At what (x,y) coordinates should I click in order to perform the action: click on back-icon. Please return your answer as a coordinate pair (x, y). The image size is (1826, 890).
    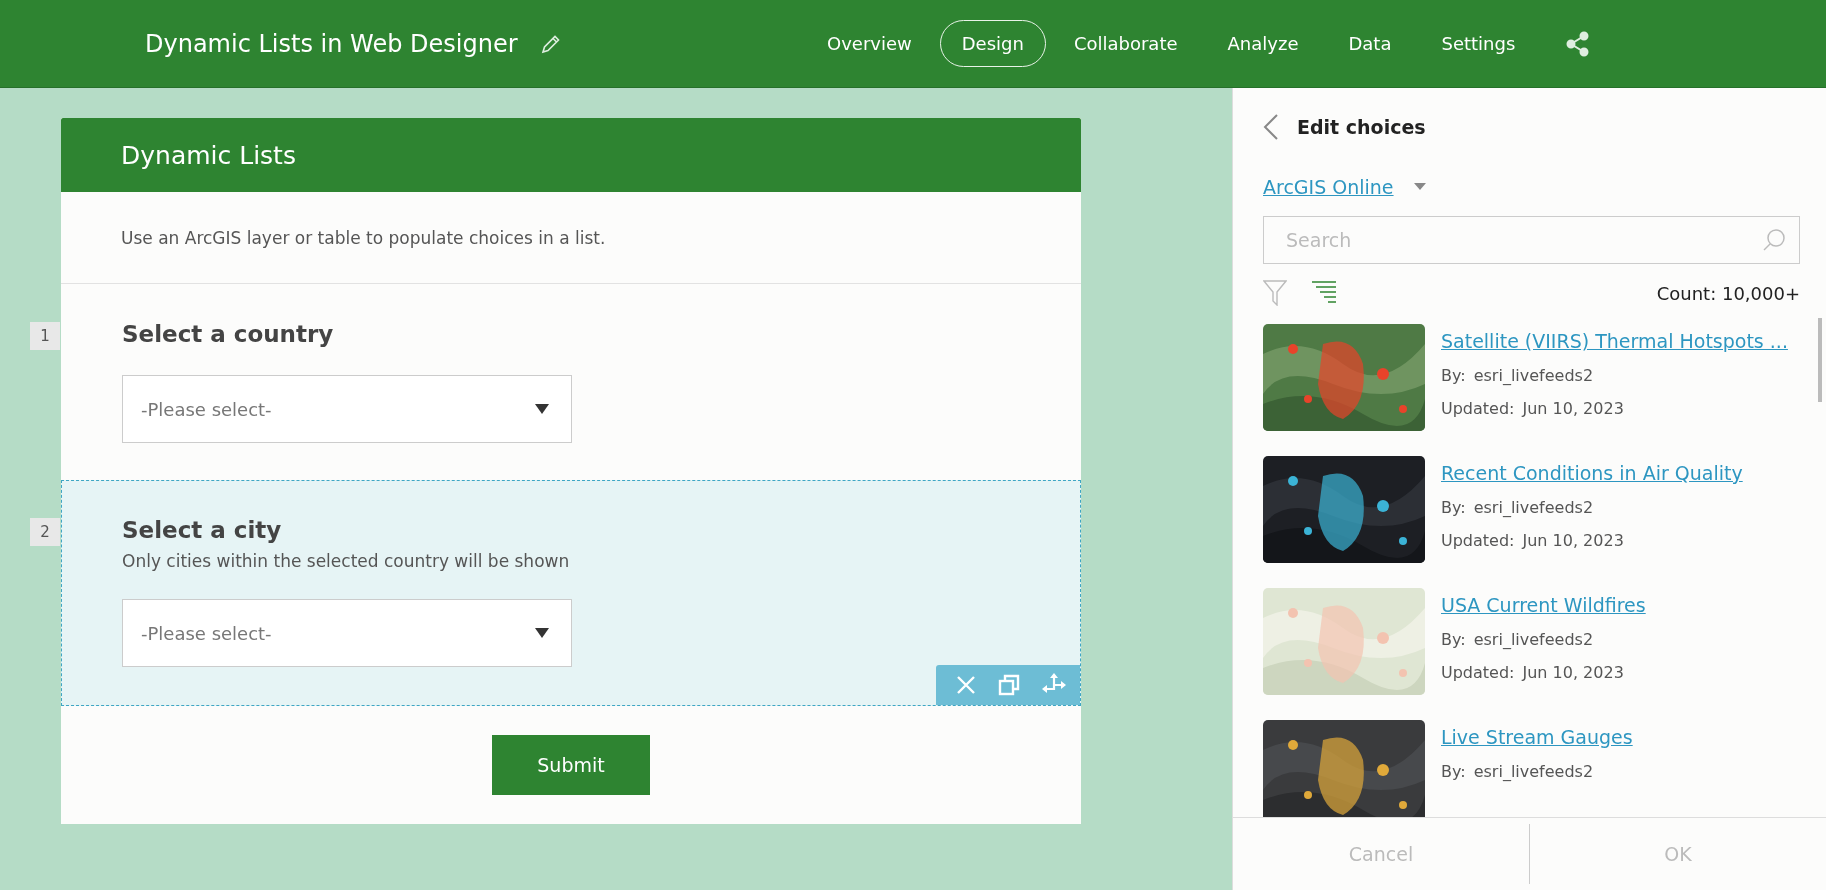
    Looking at the image, I should click on (1271, 127).